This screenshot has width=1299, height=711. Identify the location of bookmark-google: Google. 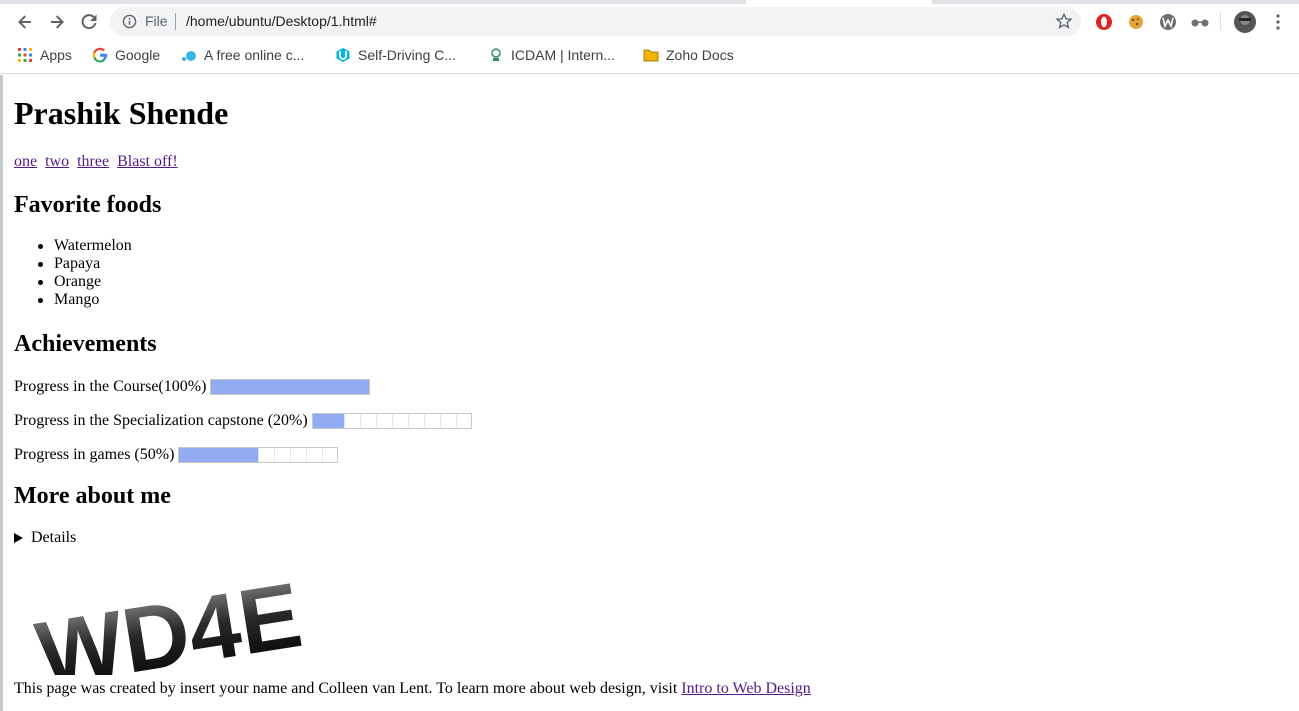
(126, 55).